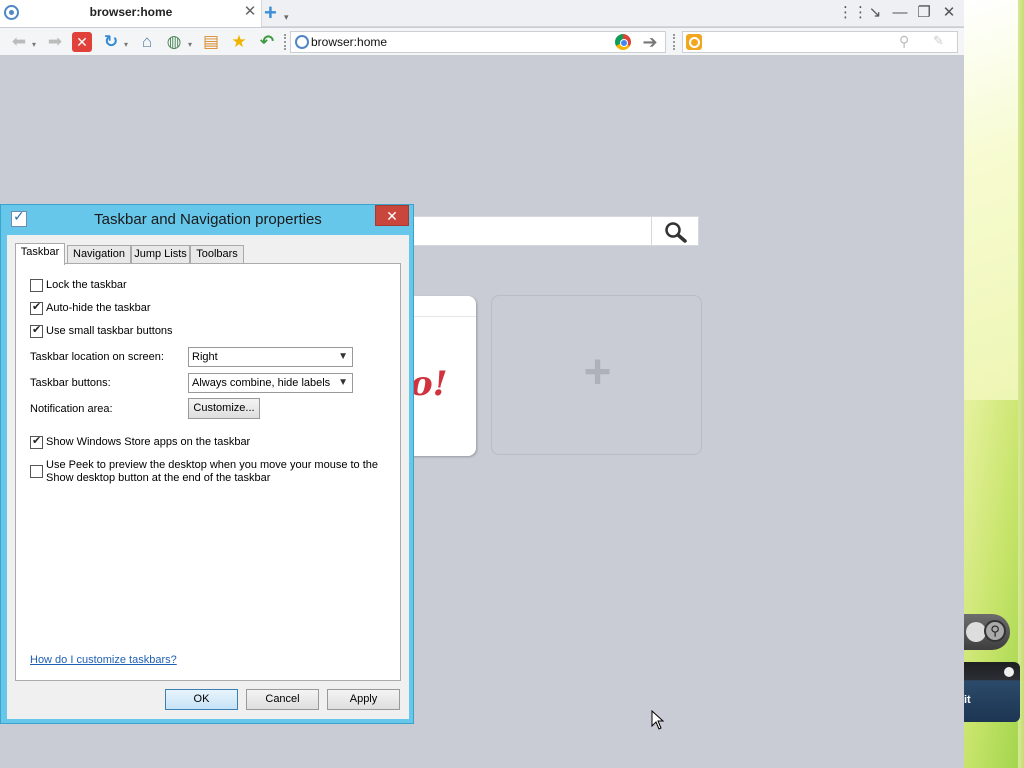  I want to click on gadget-search-icon, so click(1009, 672).